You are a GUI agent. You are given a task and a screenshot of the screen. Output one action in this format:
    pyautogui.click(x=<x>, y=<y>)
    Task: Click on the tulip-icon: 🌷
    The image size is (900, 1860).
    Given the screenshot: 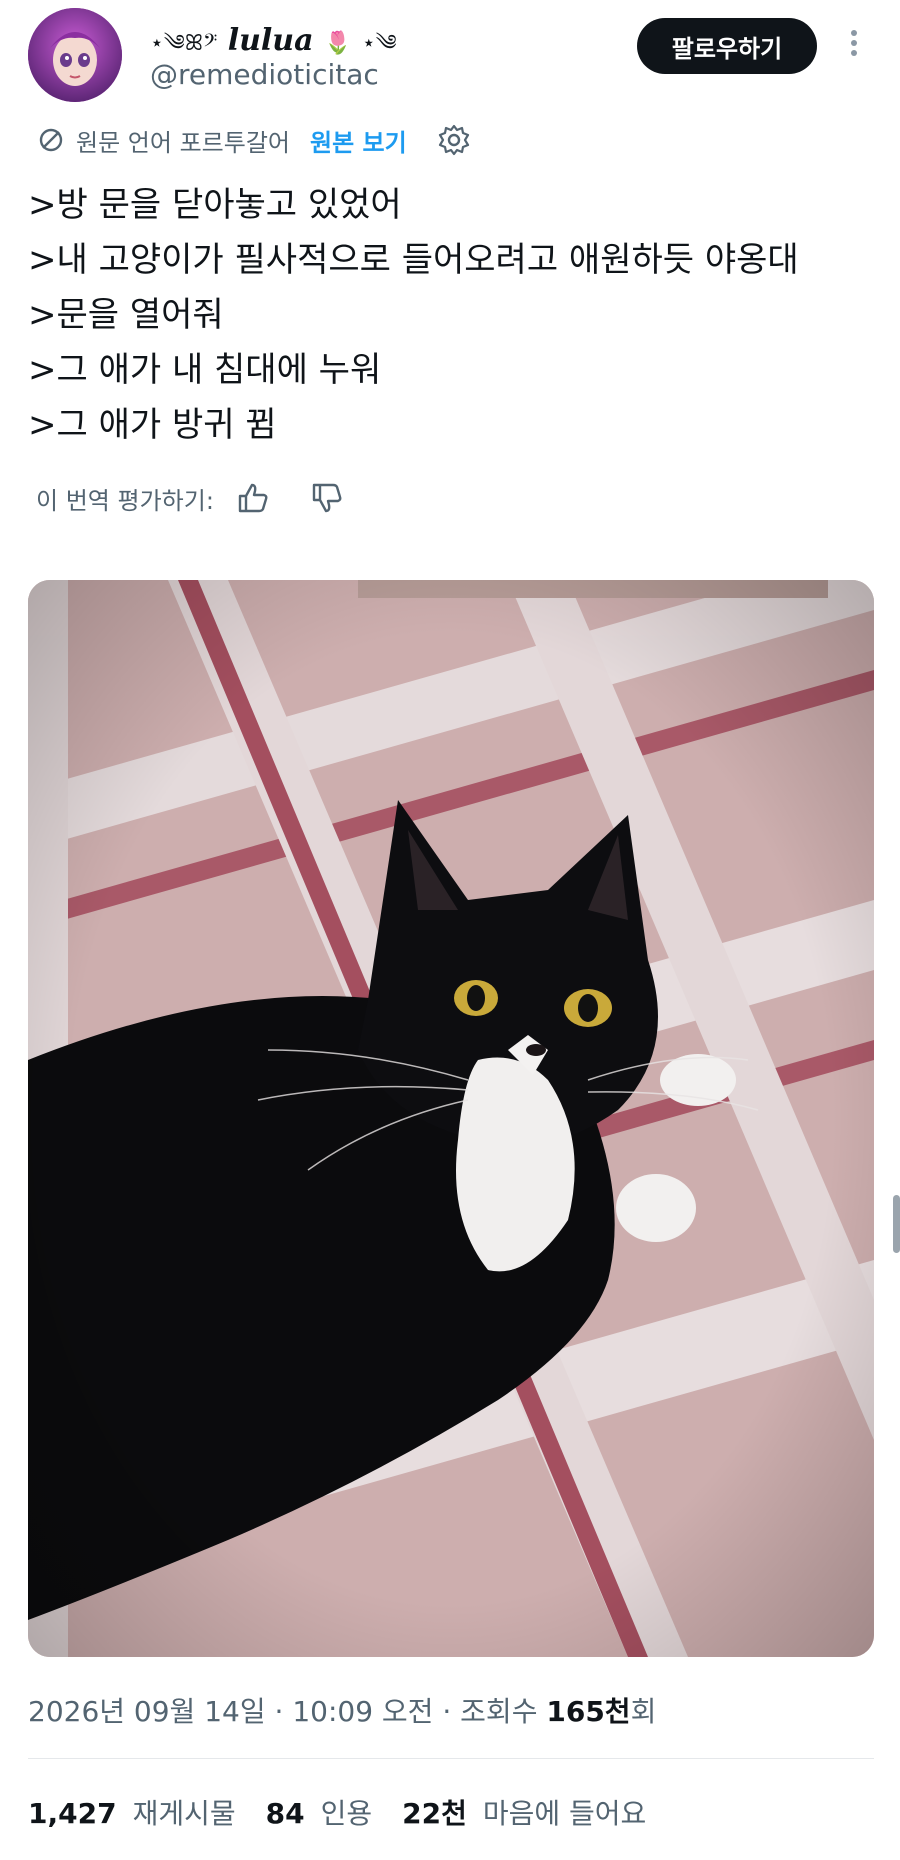 What is the action you would take?
    pyautogui.click(x=338, y=43)
    